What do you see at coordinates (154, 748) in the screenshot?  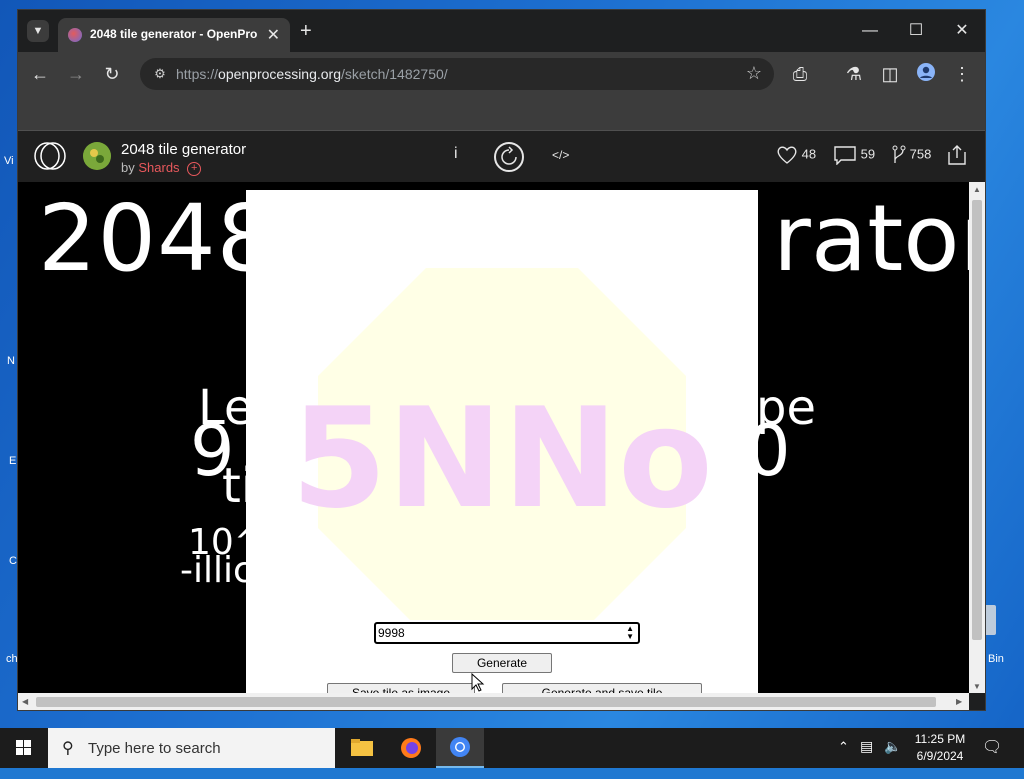 I see `search-placeholder: Type here to search` at bounding box center [154, 748].